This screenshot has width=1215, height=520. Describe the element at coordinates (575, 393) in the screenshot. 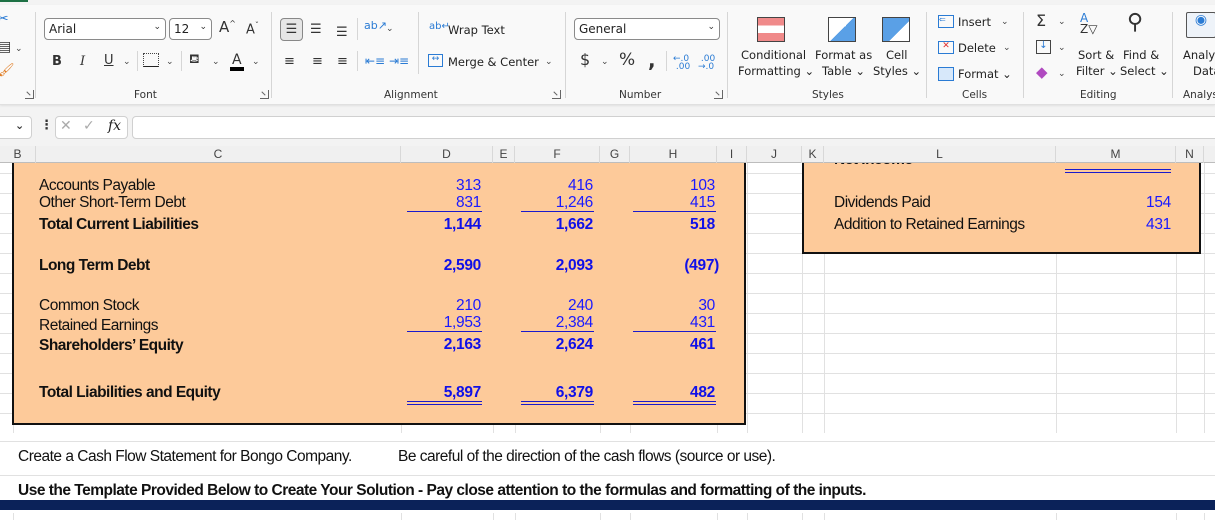

I see `value-cell: 6,379` at that location.